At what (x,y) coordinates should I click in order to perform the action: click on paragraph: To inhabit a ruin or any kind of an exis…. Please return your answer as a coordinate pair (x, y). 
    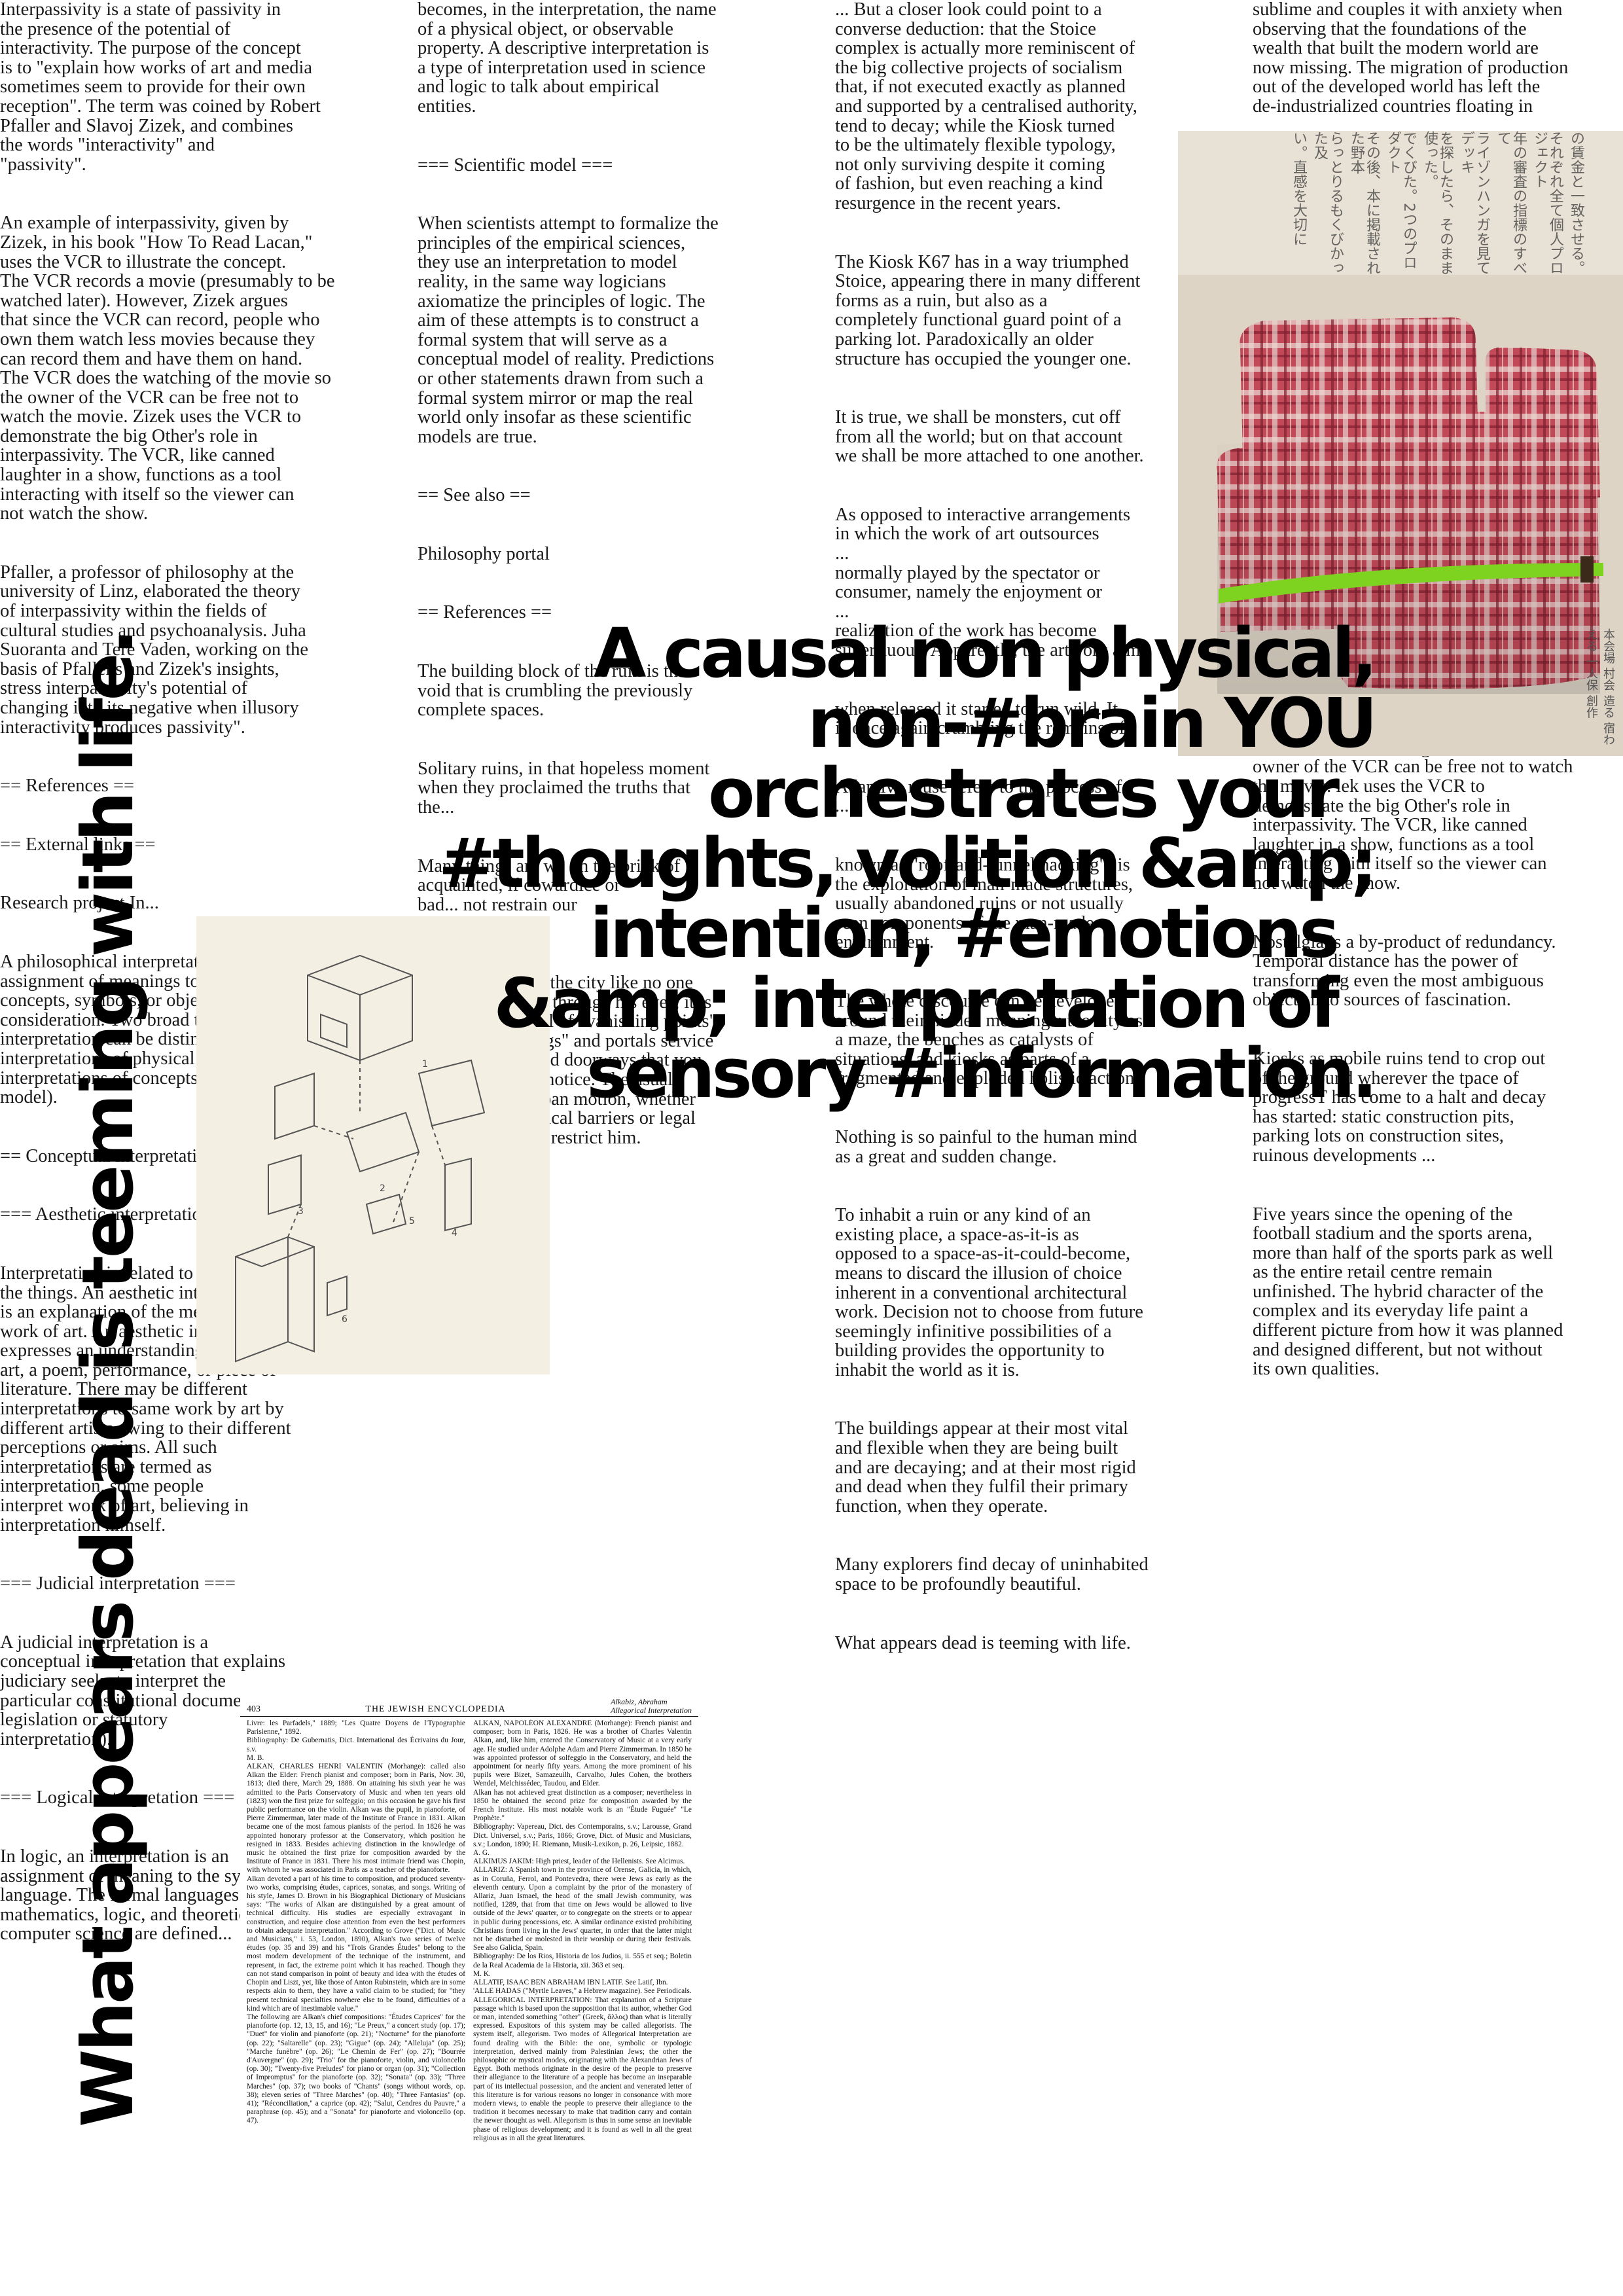
    Looking at the image, I should click on (989, 1292).